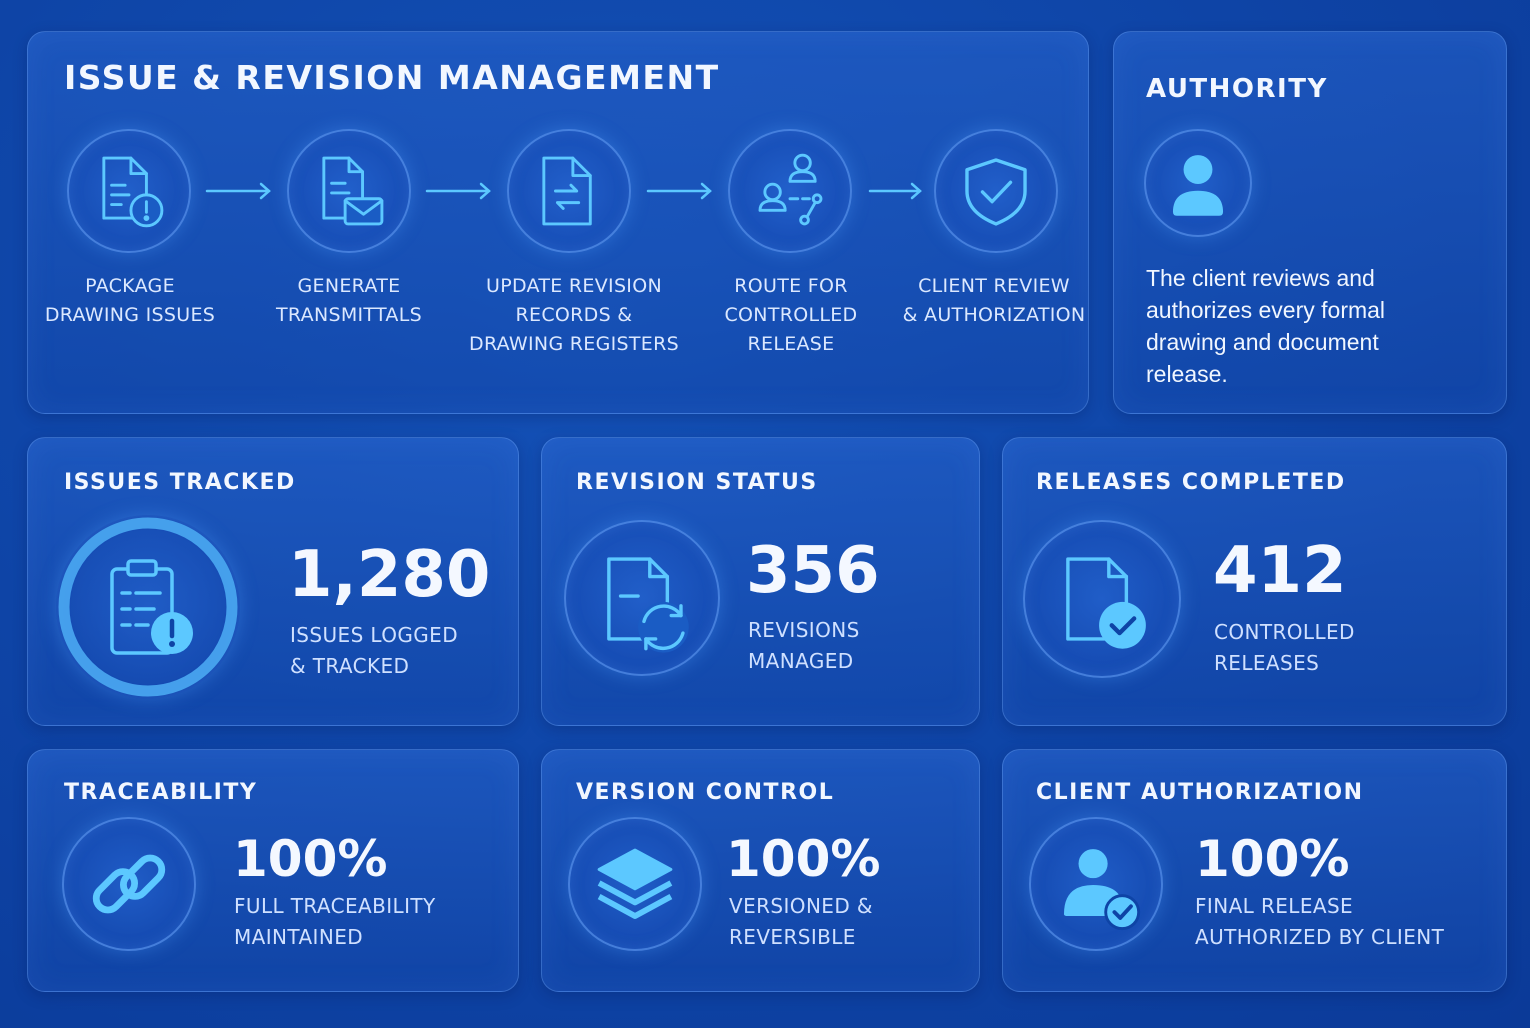 This screenshot has width=1530, height=1028. Describe the element at coordinates (335, 921) in the screenshot. I see `traceability-caption: FULL TRACEABILITY MAINTAINED` at that location.